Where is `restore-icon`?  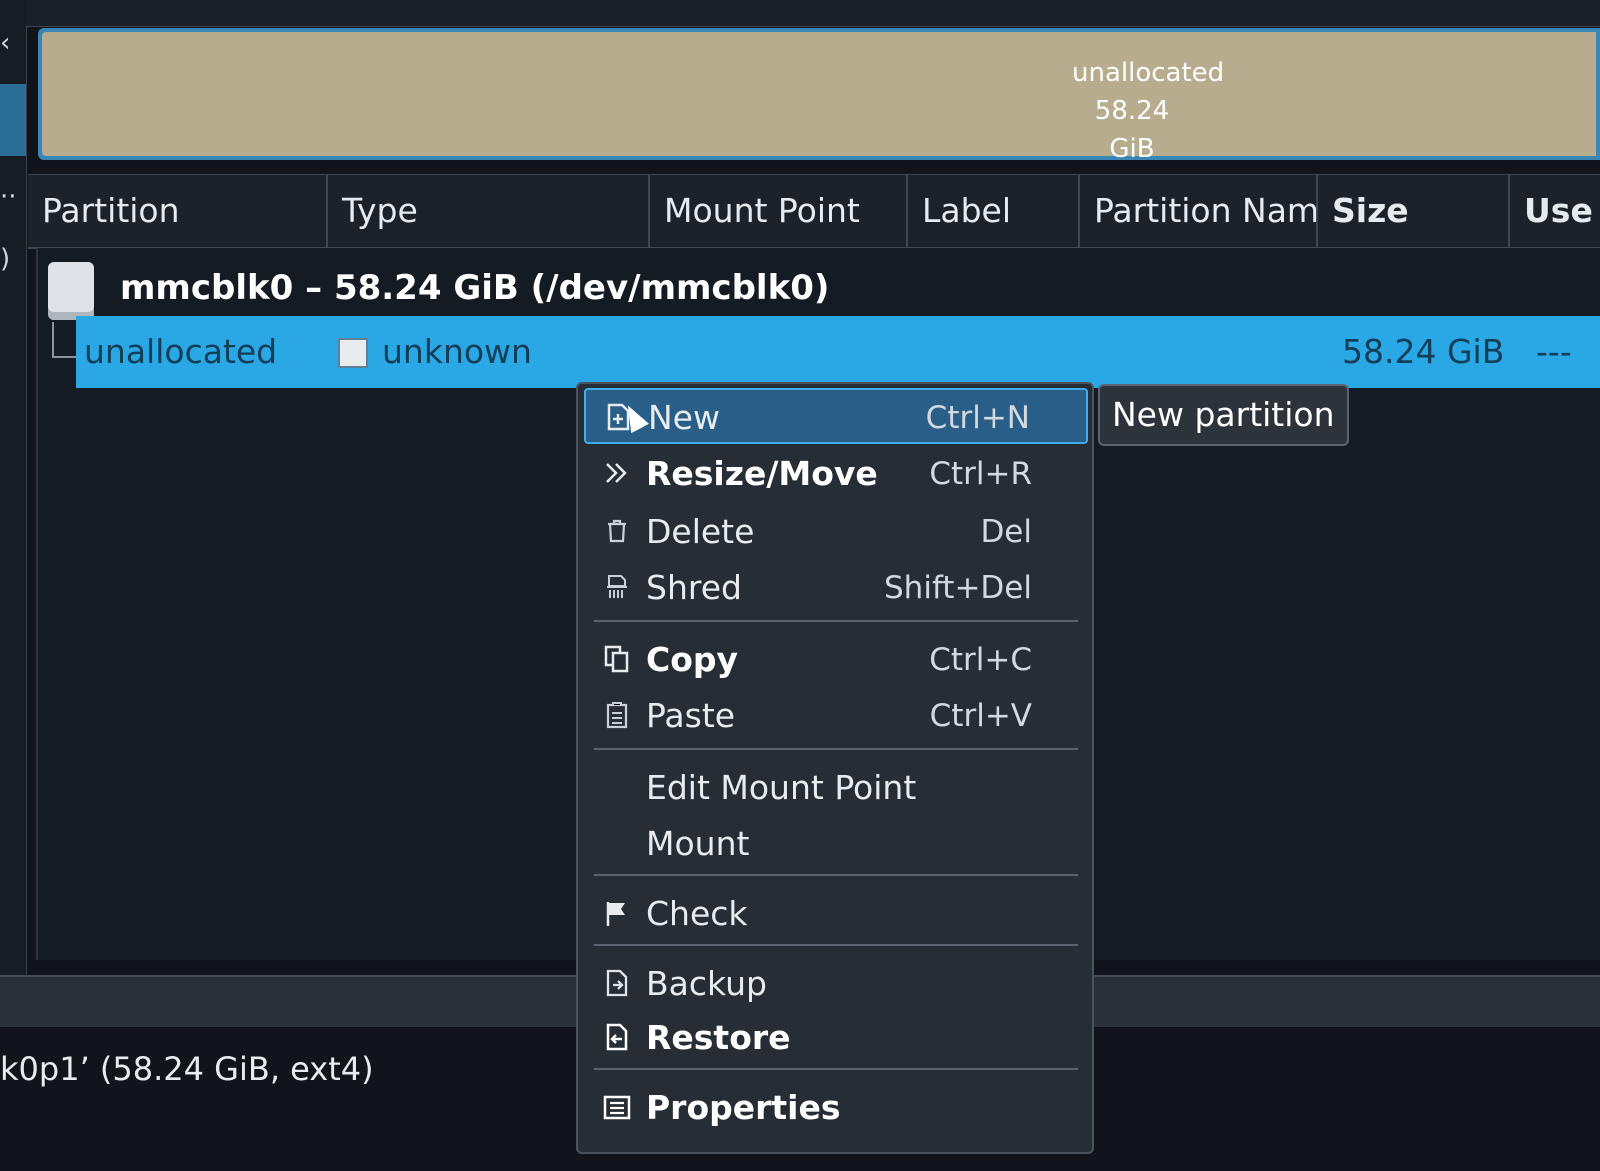
restore-icon is located at coordinates (617, 1037).